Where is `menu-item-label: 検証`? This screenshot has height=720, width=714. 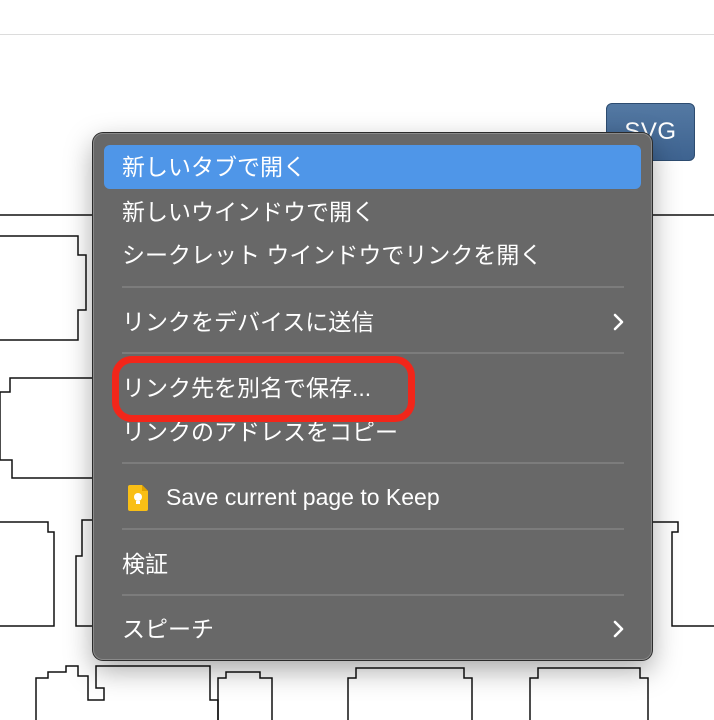
menu-item-label: 検証 is located at coordinates (145, 564).